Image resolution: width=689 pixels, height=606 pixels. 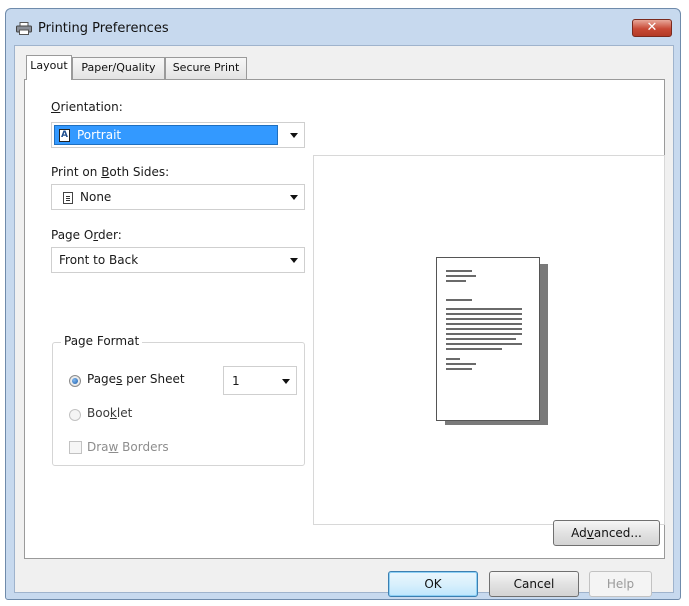 I want to click on orientation-value: Portrait, so click(x=99, y=135).